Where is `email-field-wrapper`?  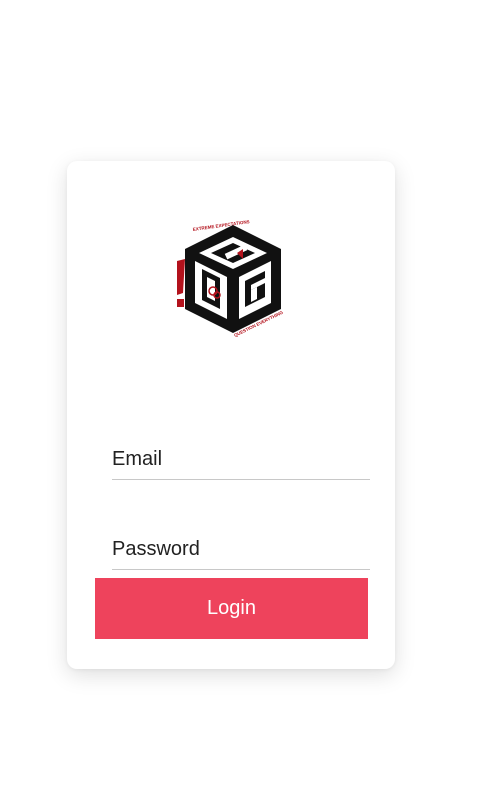
email-field-wrapper is located at coordinates (241, 459).